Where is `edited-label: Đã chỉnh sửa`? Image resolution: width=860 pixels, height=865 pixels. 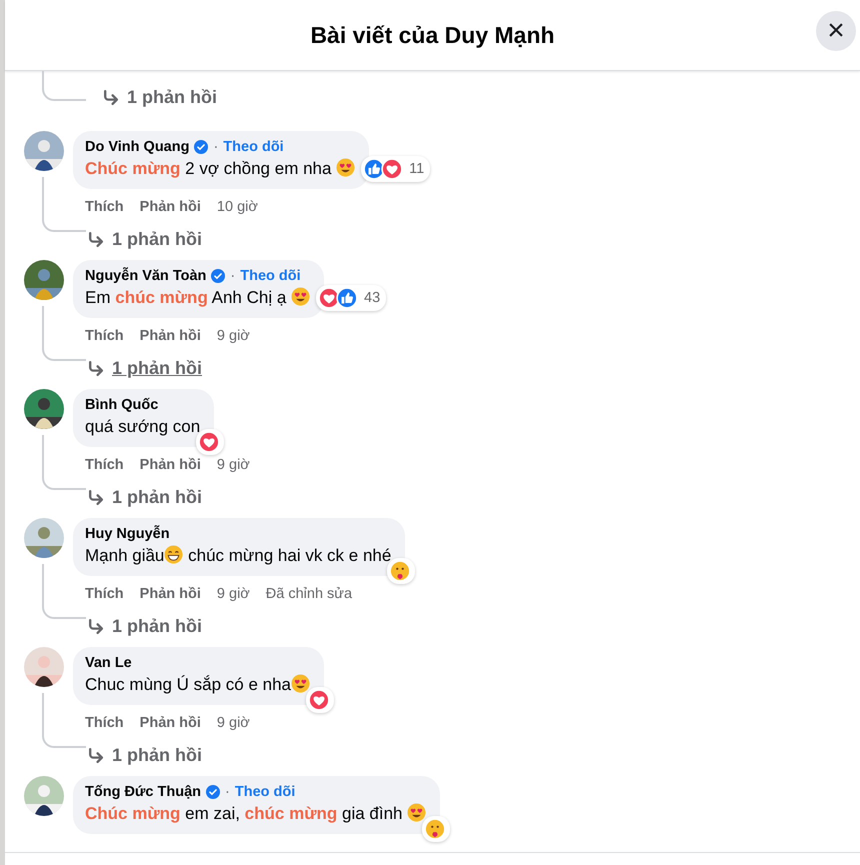 edited-label: Đã chỉnh sửa is located at coordinates (309, 594).